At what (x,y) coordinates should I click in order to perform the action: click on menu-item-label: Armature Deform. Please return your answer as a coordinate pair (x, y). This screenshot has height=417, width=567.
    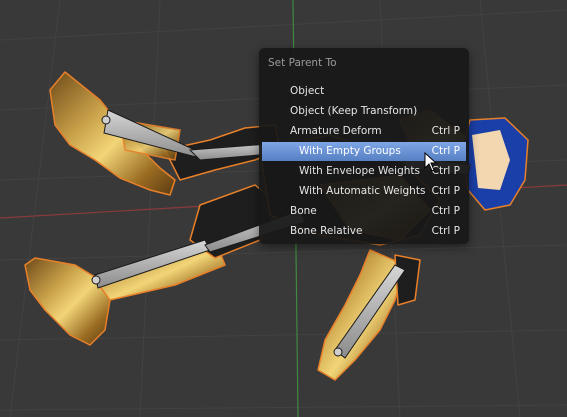
    Looking at the image, I should click on (336, 131).